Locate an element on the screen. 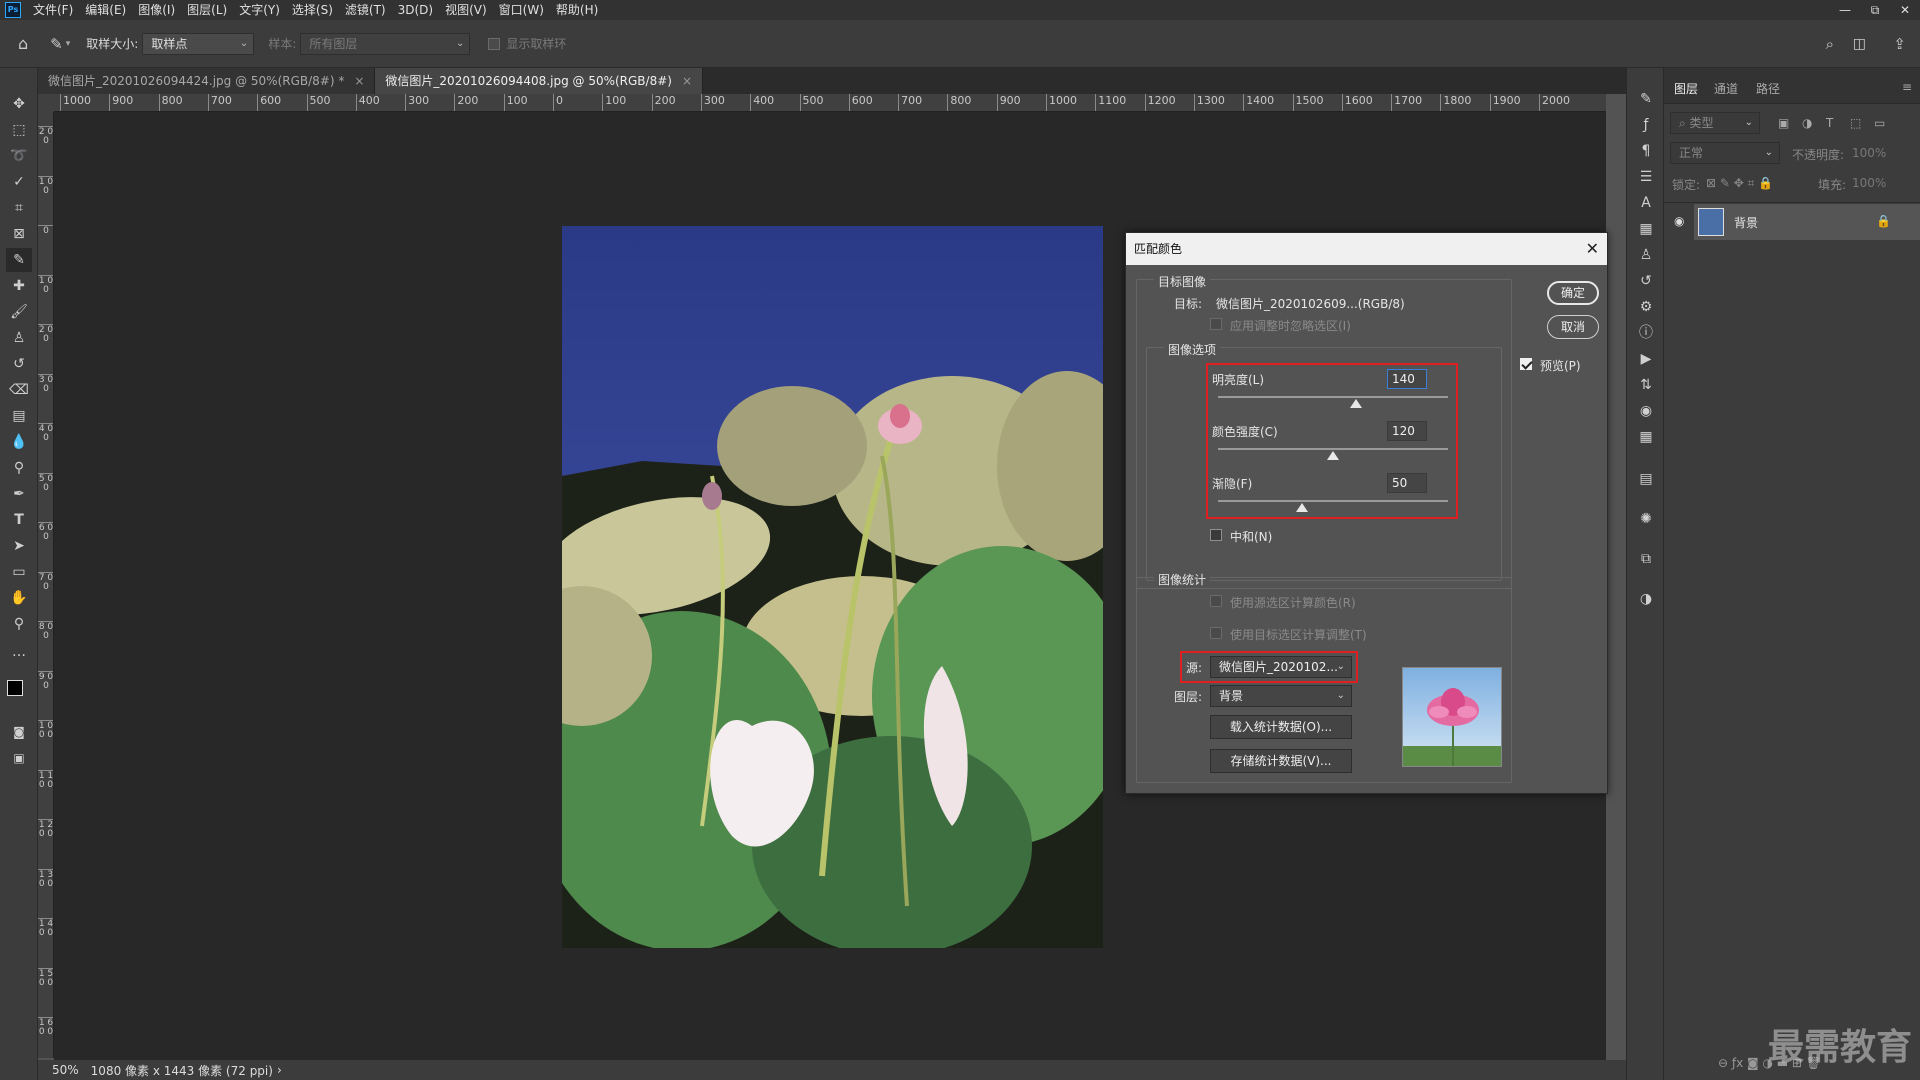 The height and width of the screenshot is (1080, 1920). clone-stamp-tool-icon: ♙ is located at coordinates (19, 338).